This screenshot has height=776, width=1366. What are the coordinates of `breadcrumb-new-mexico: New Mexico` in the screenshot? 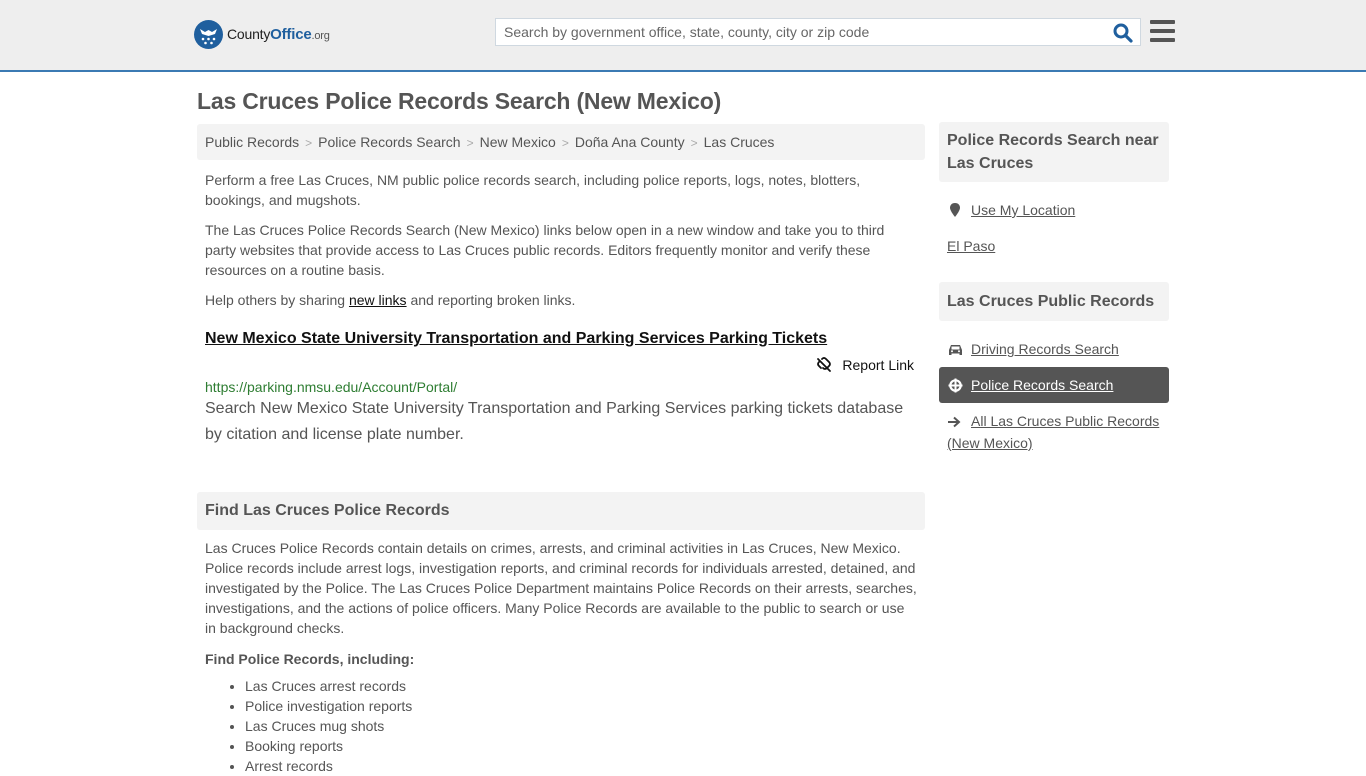 It's located at (518, 142).